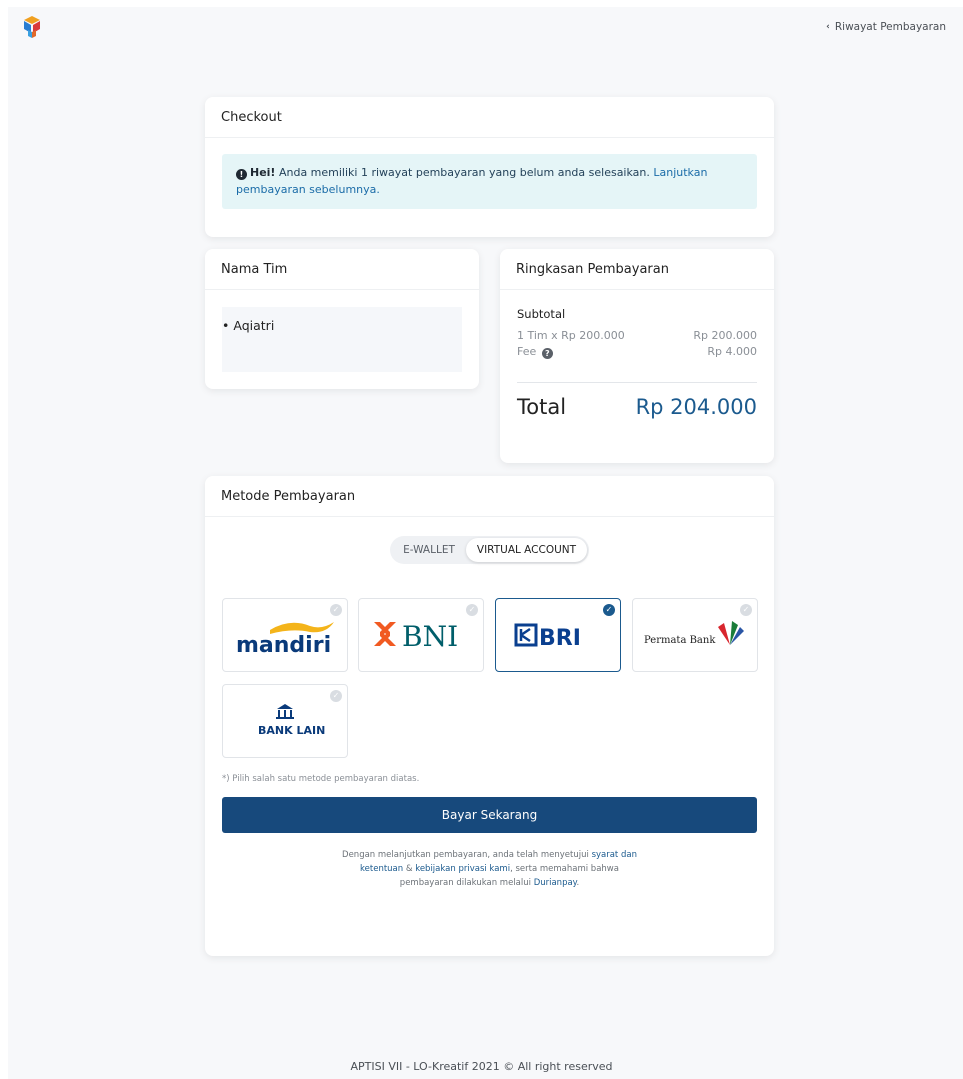  I want to click on help-icon: ?, so click(547, 353).